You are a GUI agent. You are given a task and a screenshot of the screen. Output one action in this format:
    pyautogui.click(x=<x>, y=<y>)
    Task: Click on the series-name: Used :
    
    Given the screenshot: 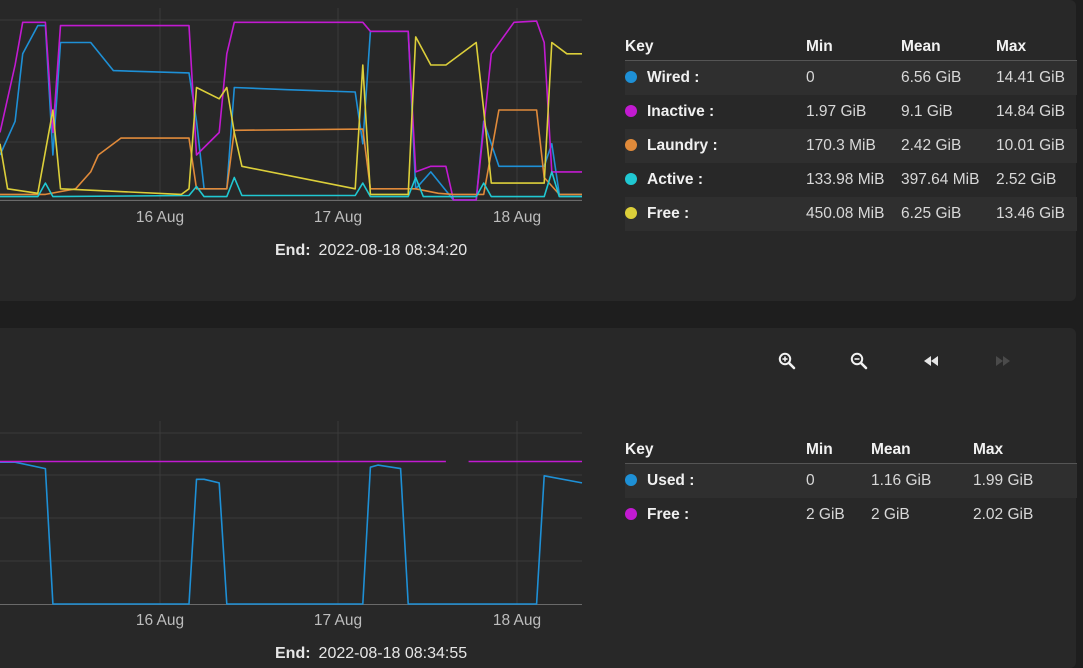 What is the action you would take?
    pyautogui.click(x=671, y=480)
    